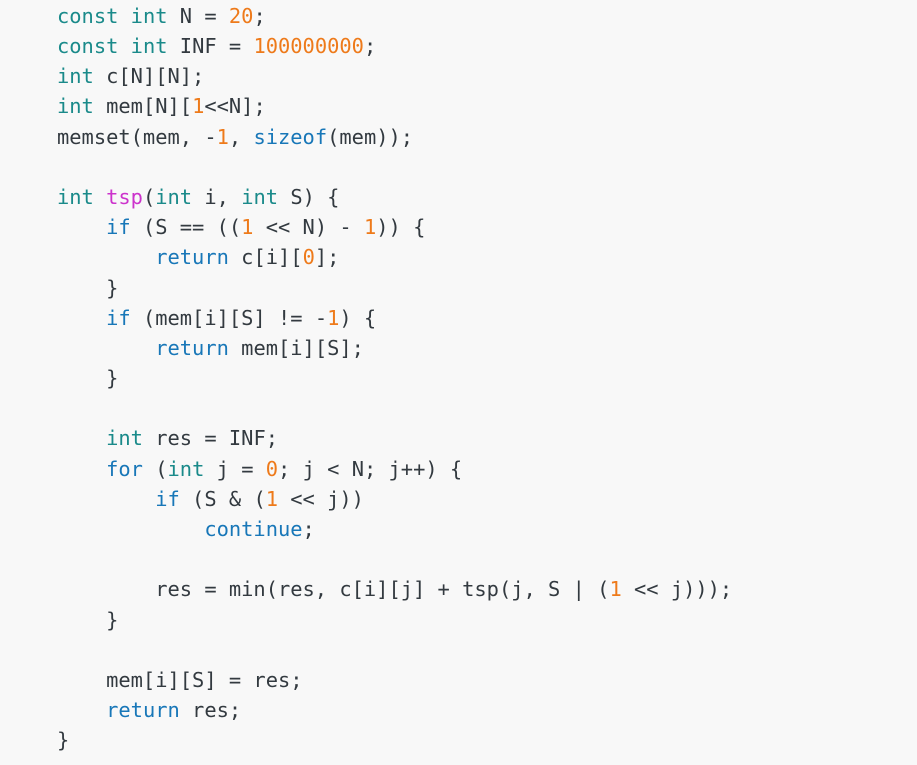 This screenshot has width=917, height=765. I want to click on code-token-plain: ;, so click(308, 529).